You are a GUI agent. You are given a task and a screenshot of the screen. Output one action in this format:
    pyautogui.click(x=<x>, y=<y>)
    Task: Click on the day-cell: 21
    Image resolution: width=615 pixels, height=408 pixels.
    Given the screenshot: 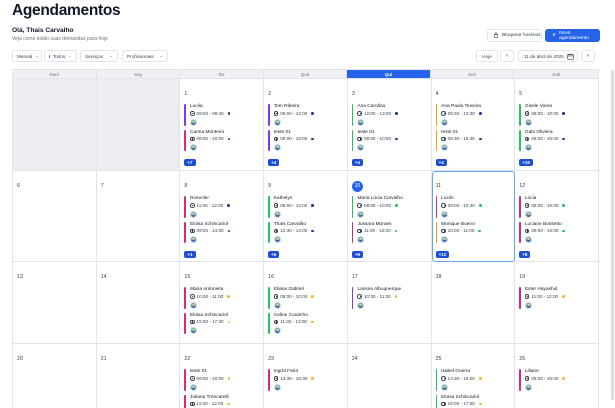 What is the action you would take?
    pyautogui.click(x=139, y=376)
    